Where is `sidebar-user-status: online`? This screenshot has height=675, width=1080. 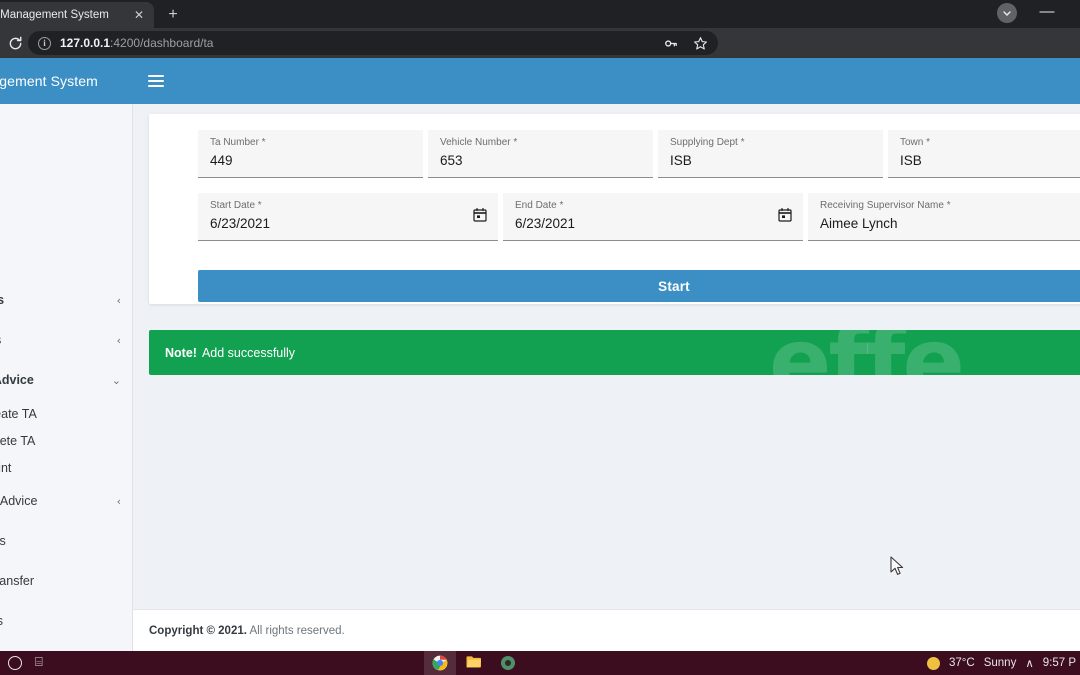
sidebar-user-status: online is located at coordinates (66, 139).